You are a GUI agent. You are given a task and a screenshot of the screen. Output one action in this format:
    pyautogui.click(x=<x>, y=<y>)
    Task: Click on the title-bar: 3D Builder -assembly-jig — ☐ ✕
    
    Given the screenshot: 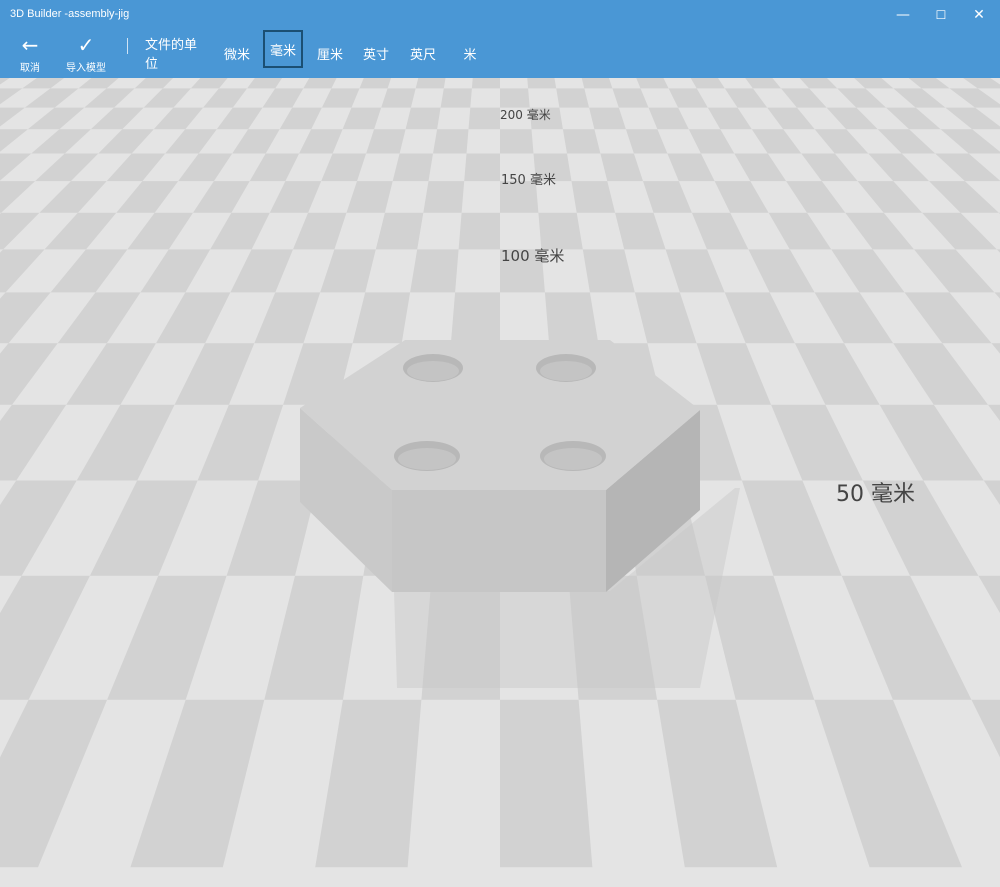 What is the action you would take?
    pyautogui.click(x=500, y=15)
    